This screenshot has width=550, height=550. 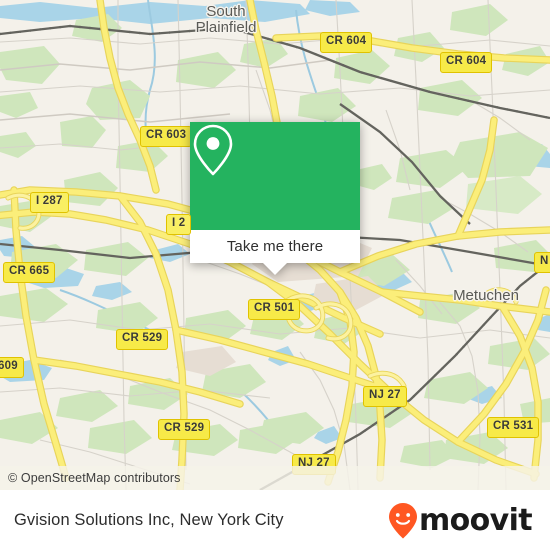 What do you see at coordinates (385, 396) in the screenshot?
I see `road-shield-nj27-a: NJ 27` at bounding box center [385, 396].